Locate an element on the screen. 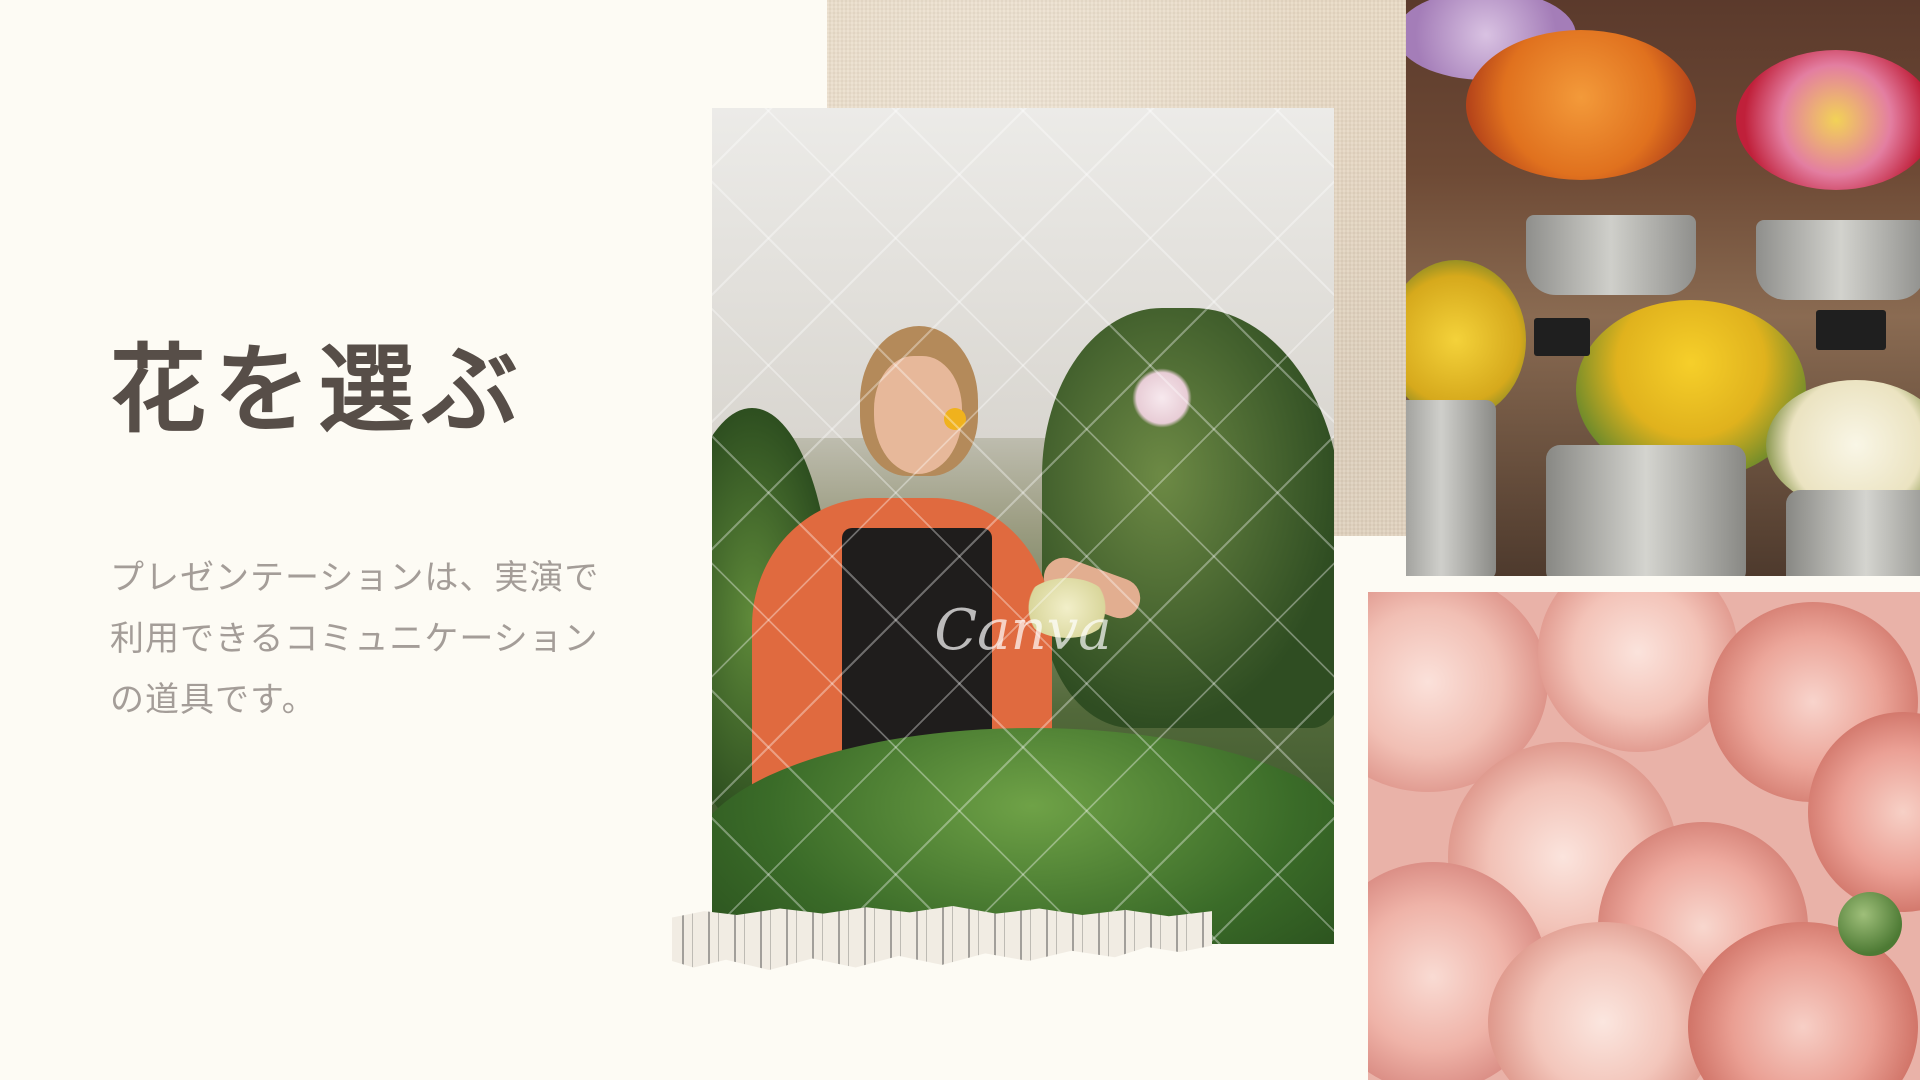 Image resolution: width=1920 pixels, height=1080 pixels. slide-body-text: プレゼンテーションは、実演で利用できるコミュニケーションの道具です。 is located at coordinates (355, 639).